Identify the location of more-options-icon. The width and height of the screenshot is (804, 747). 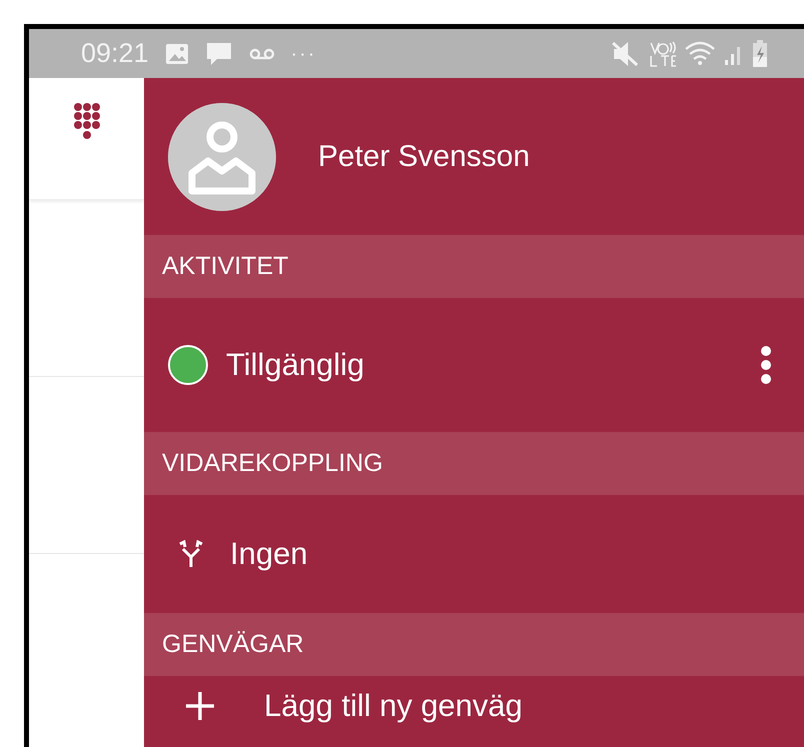
(766, 365).